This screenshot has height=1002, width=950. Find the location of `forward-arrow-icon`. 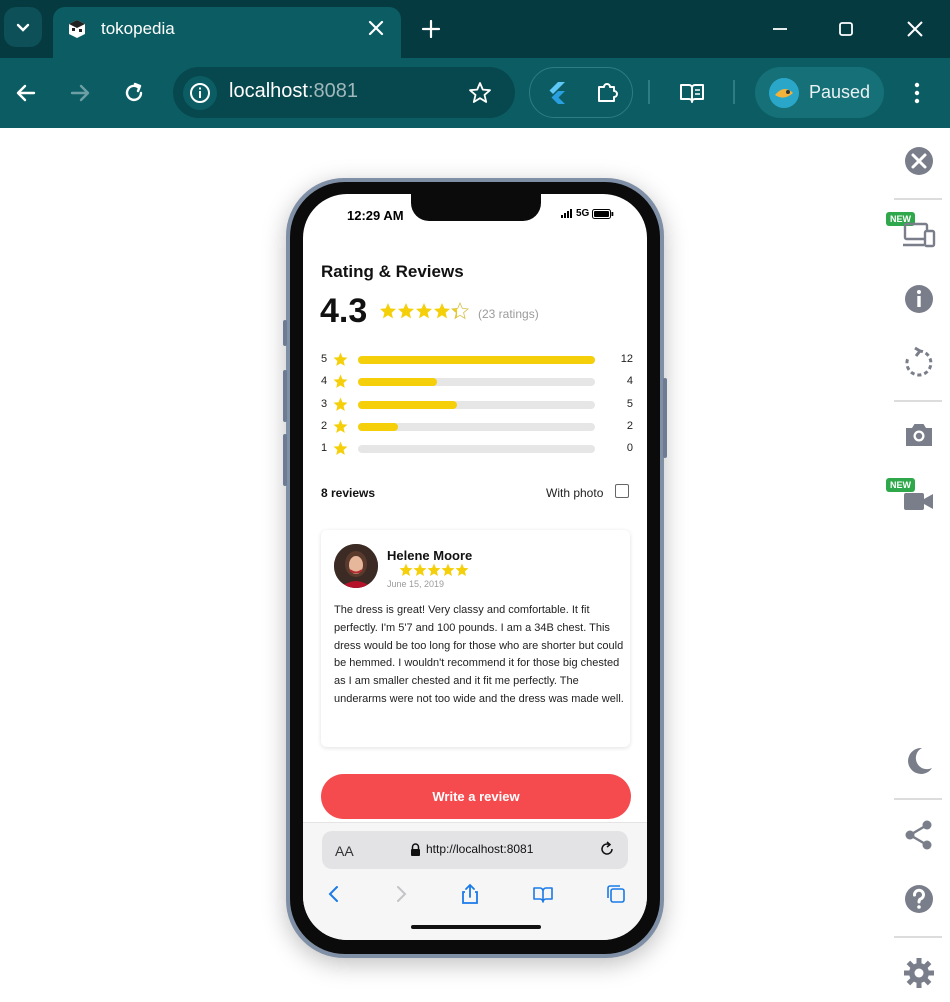

forward-arrow-icon is located at coordinates (80, 93).